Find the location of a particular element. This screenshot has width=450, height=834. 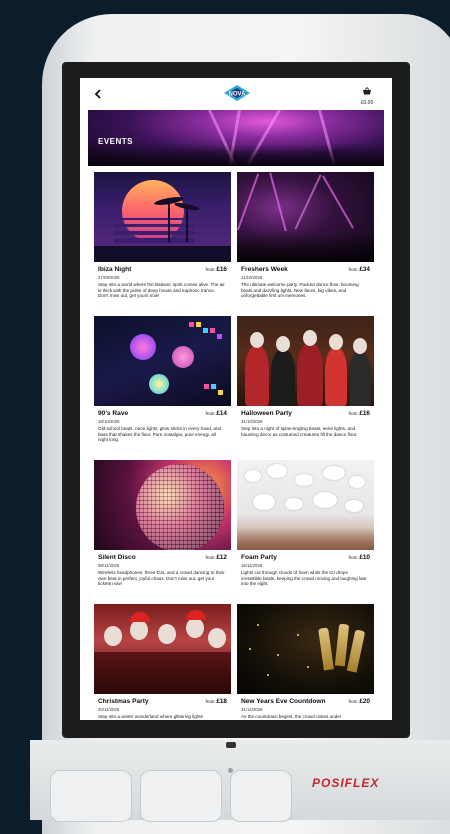

page-title: EVENTS is located at coordinates (116, 141).